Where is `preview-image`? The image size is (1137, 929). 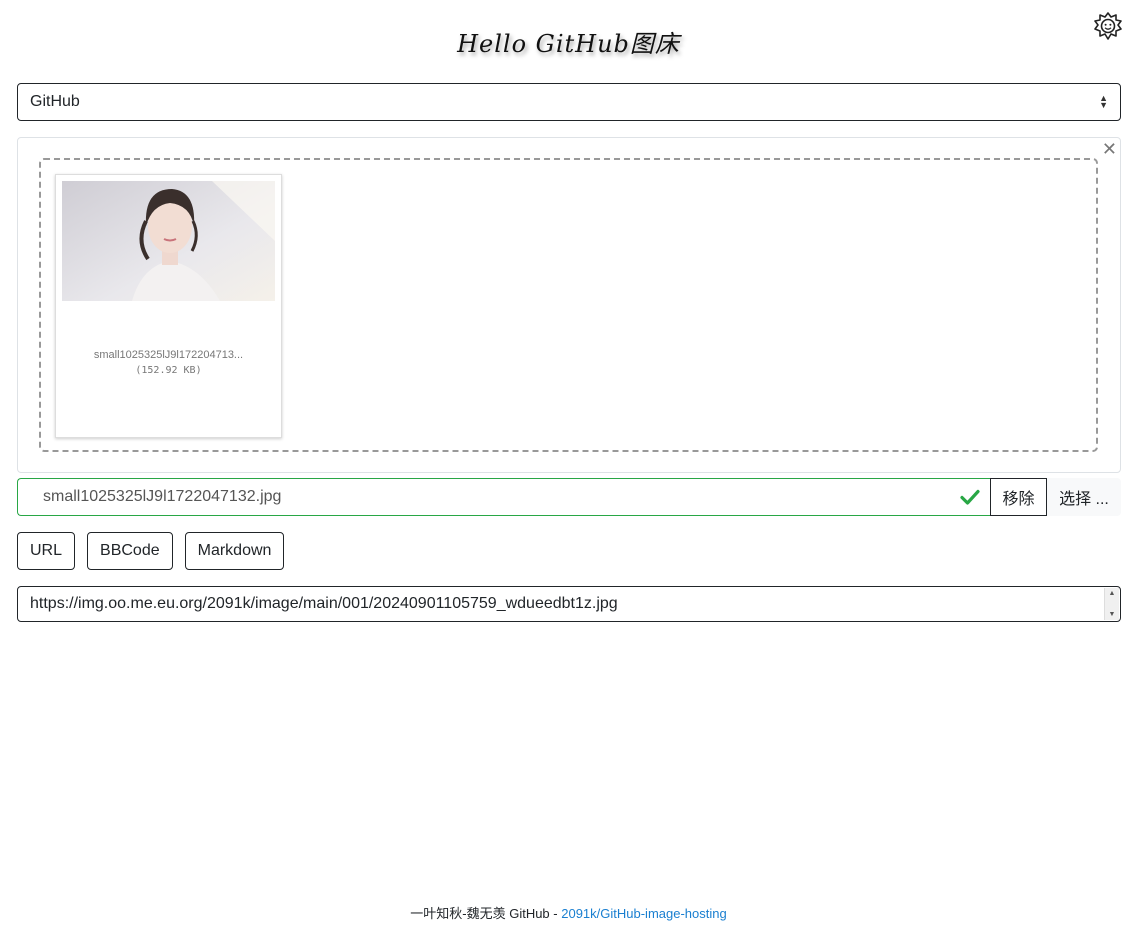
preview-image is located at coordinates (168, 241).